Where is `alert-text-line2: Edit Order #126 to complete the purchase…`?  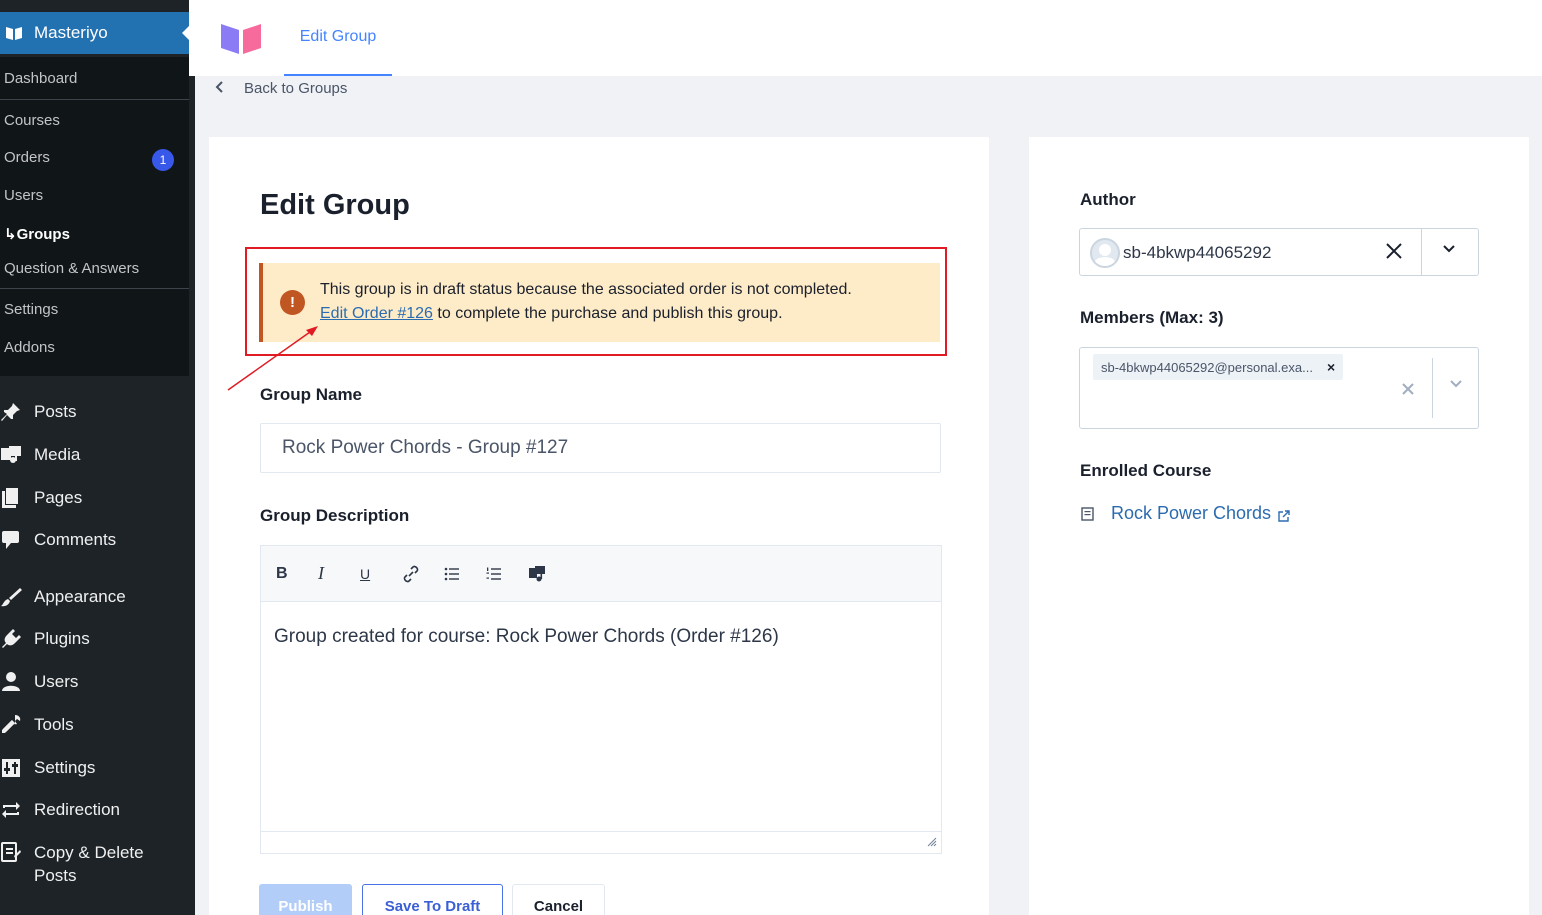
alert-text-line2: Edit Order #126 to complete the purchase… is located at coordinates (551, 314).